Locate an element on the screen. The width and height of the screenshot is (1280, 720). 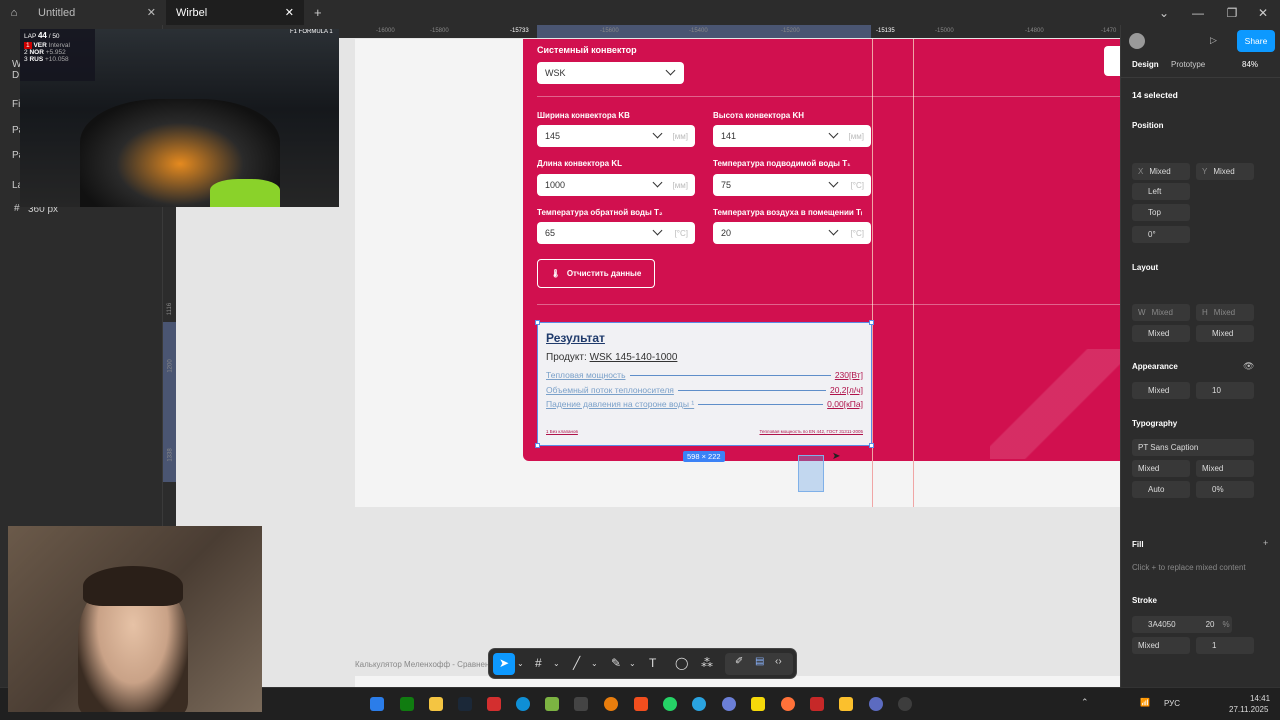
whatsapp-icon is located at coordinates (670, 704).